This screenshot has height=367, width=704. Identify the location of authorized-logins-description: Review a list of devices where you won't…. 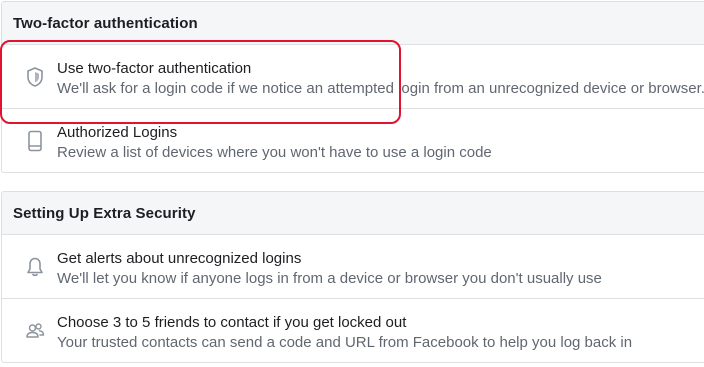
(274, 152).